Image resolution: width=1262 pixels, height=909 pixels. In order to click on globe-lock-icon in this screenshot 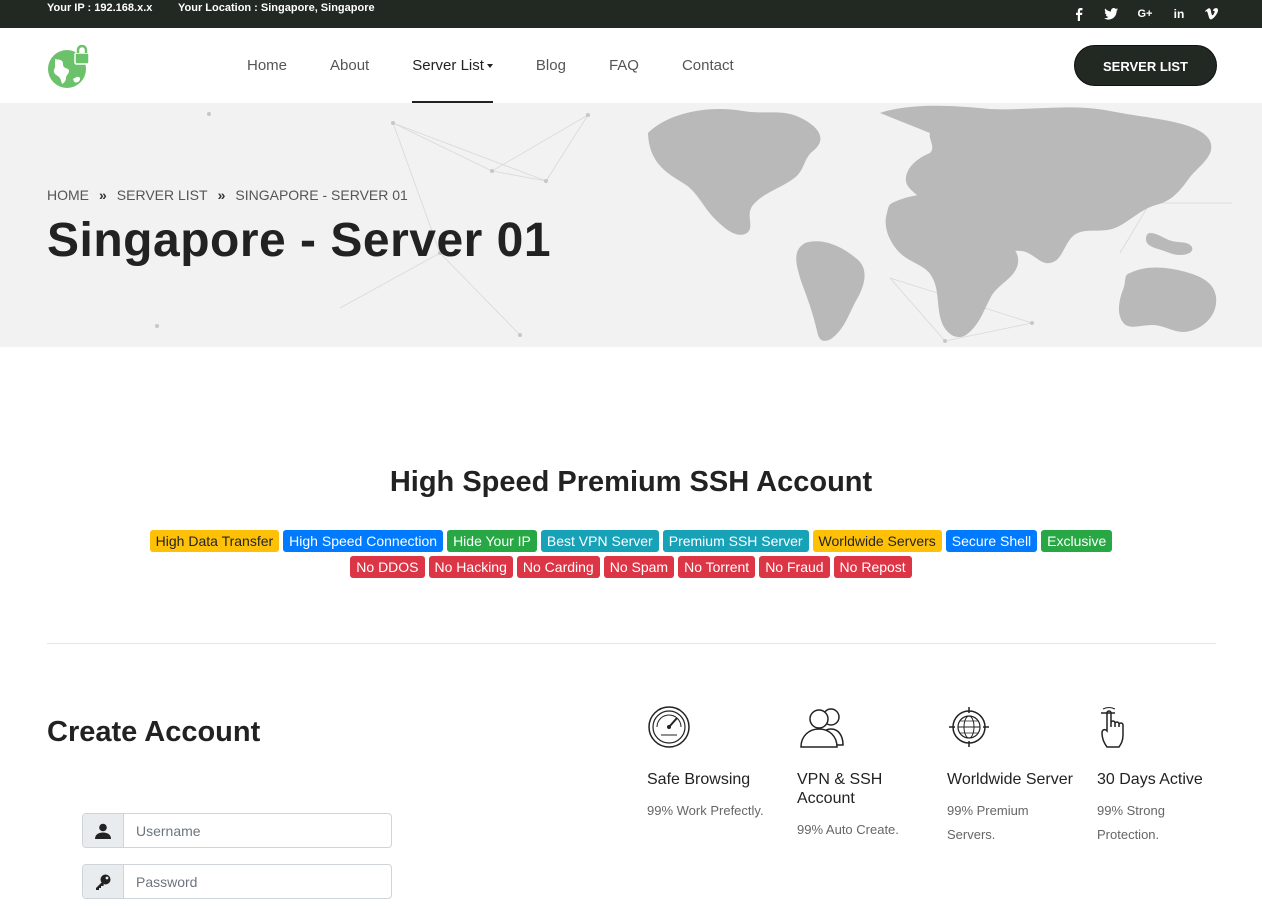, I will do `click(69, 66)`.